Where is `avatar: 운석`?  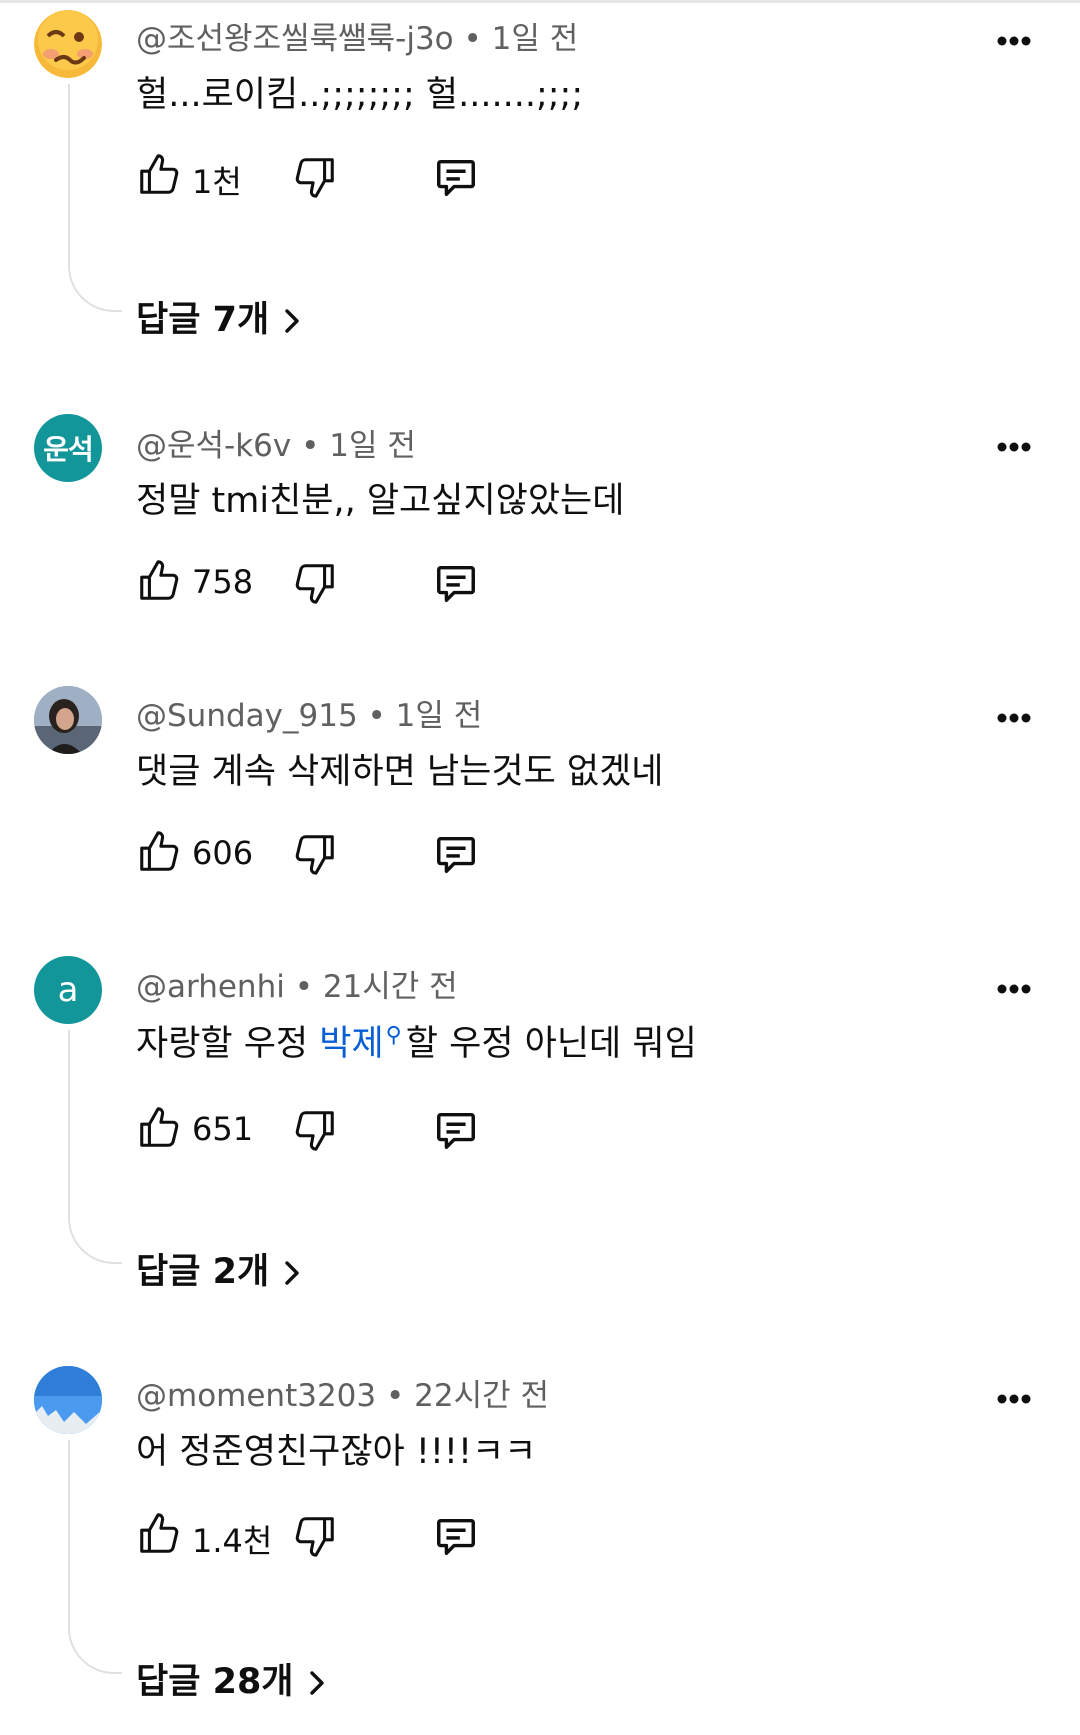
avatar: 운석 is located at coordinates (68, 448).